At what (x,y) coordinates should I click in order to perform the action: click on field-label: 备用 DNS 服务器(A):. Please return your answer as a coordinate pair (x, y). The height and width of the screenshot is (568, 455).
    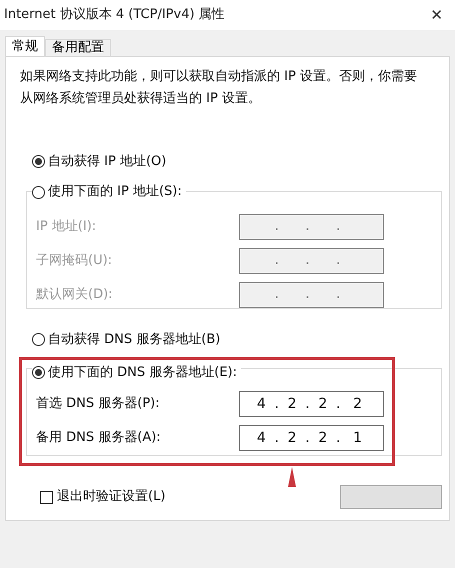
    Looking at the image, I should click on (99, 438).